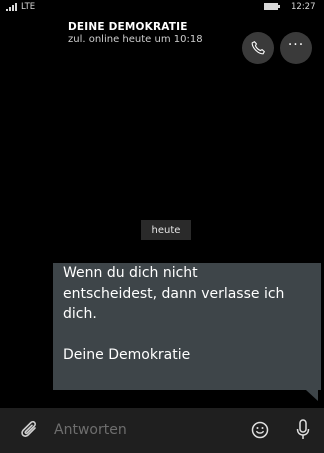 This screenshot has width=324, height=453. I want to click on message-line: dich., so click(80, 314).